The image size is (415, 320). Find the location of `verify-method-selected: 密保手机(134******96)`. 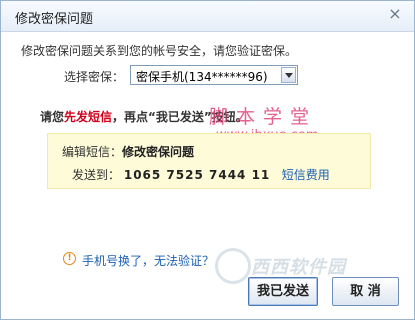

verify-method-selected: 密保手机(134******96) is located at coordinates (202, 77).